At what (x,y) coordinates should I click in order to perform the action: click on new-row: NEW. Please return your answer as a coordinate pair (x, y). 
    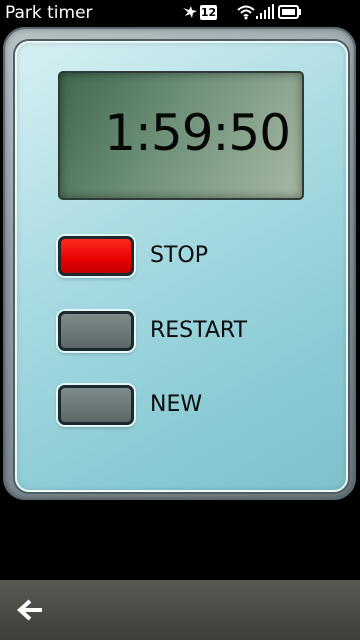
    Looking at the image, I should click on (188, 406).